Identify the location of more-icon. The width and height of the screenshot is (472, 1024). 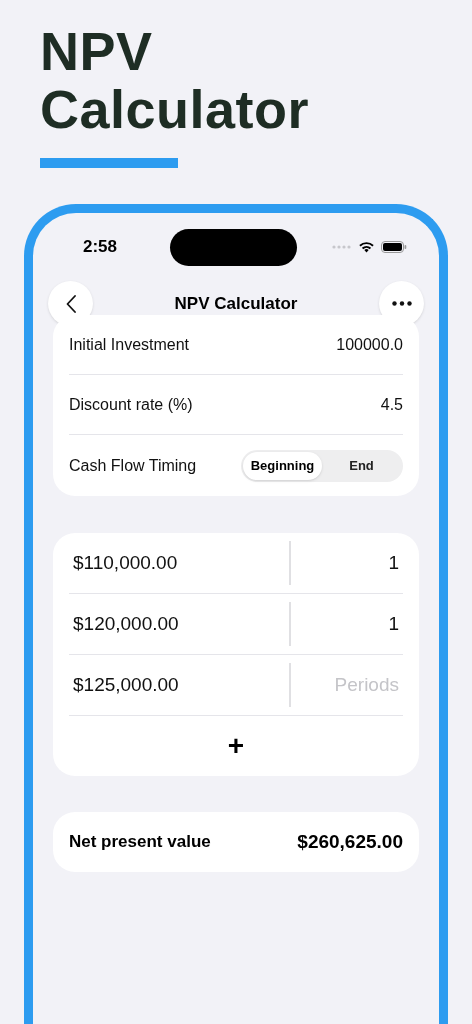
(401, 303).